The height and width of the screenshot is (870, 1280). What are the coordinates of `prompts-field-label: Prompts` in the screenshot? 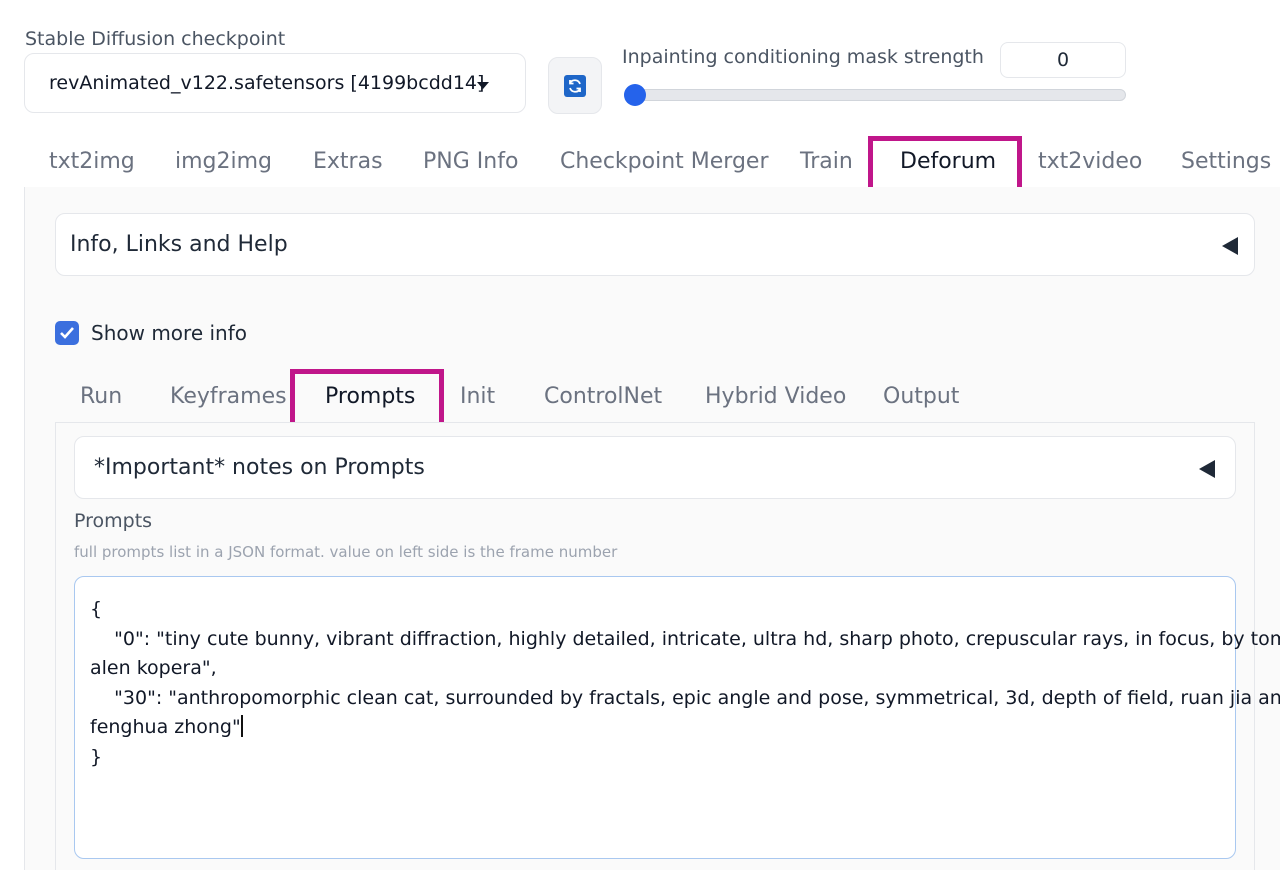 It's located at (113, 521).